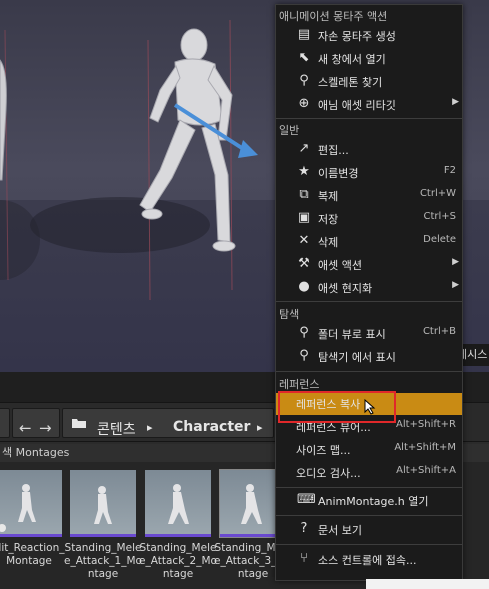 Image resolution: width=489 pixels, height=589 pixels. I want to click on save-icon: ▣, so click(304, 217).